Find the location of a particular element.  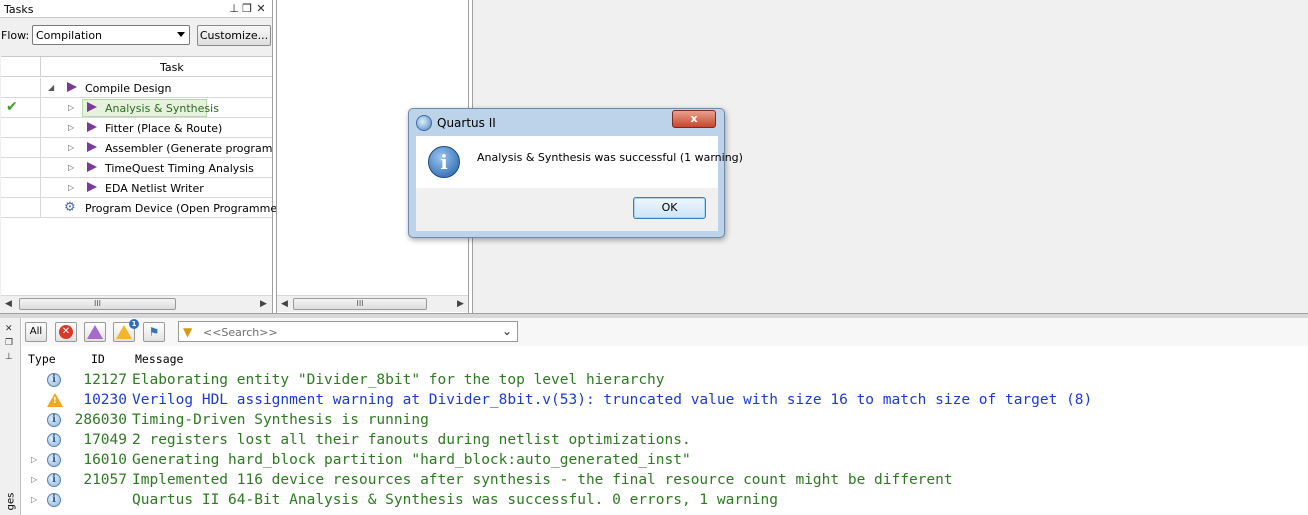

filter-errors-button: ✕ is located at coordinates (66, 332).